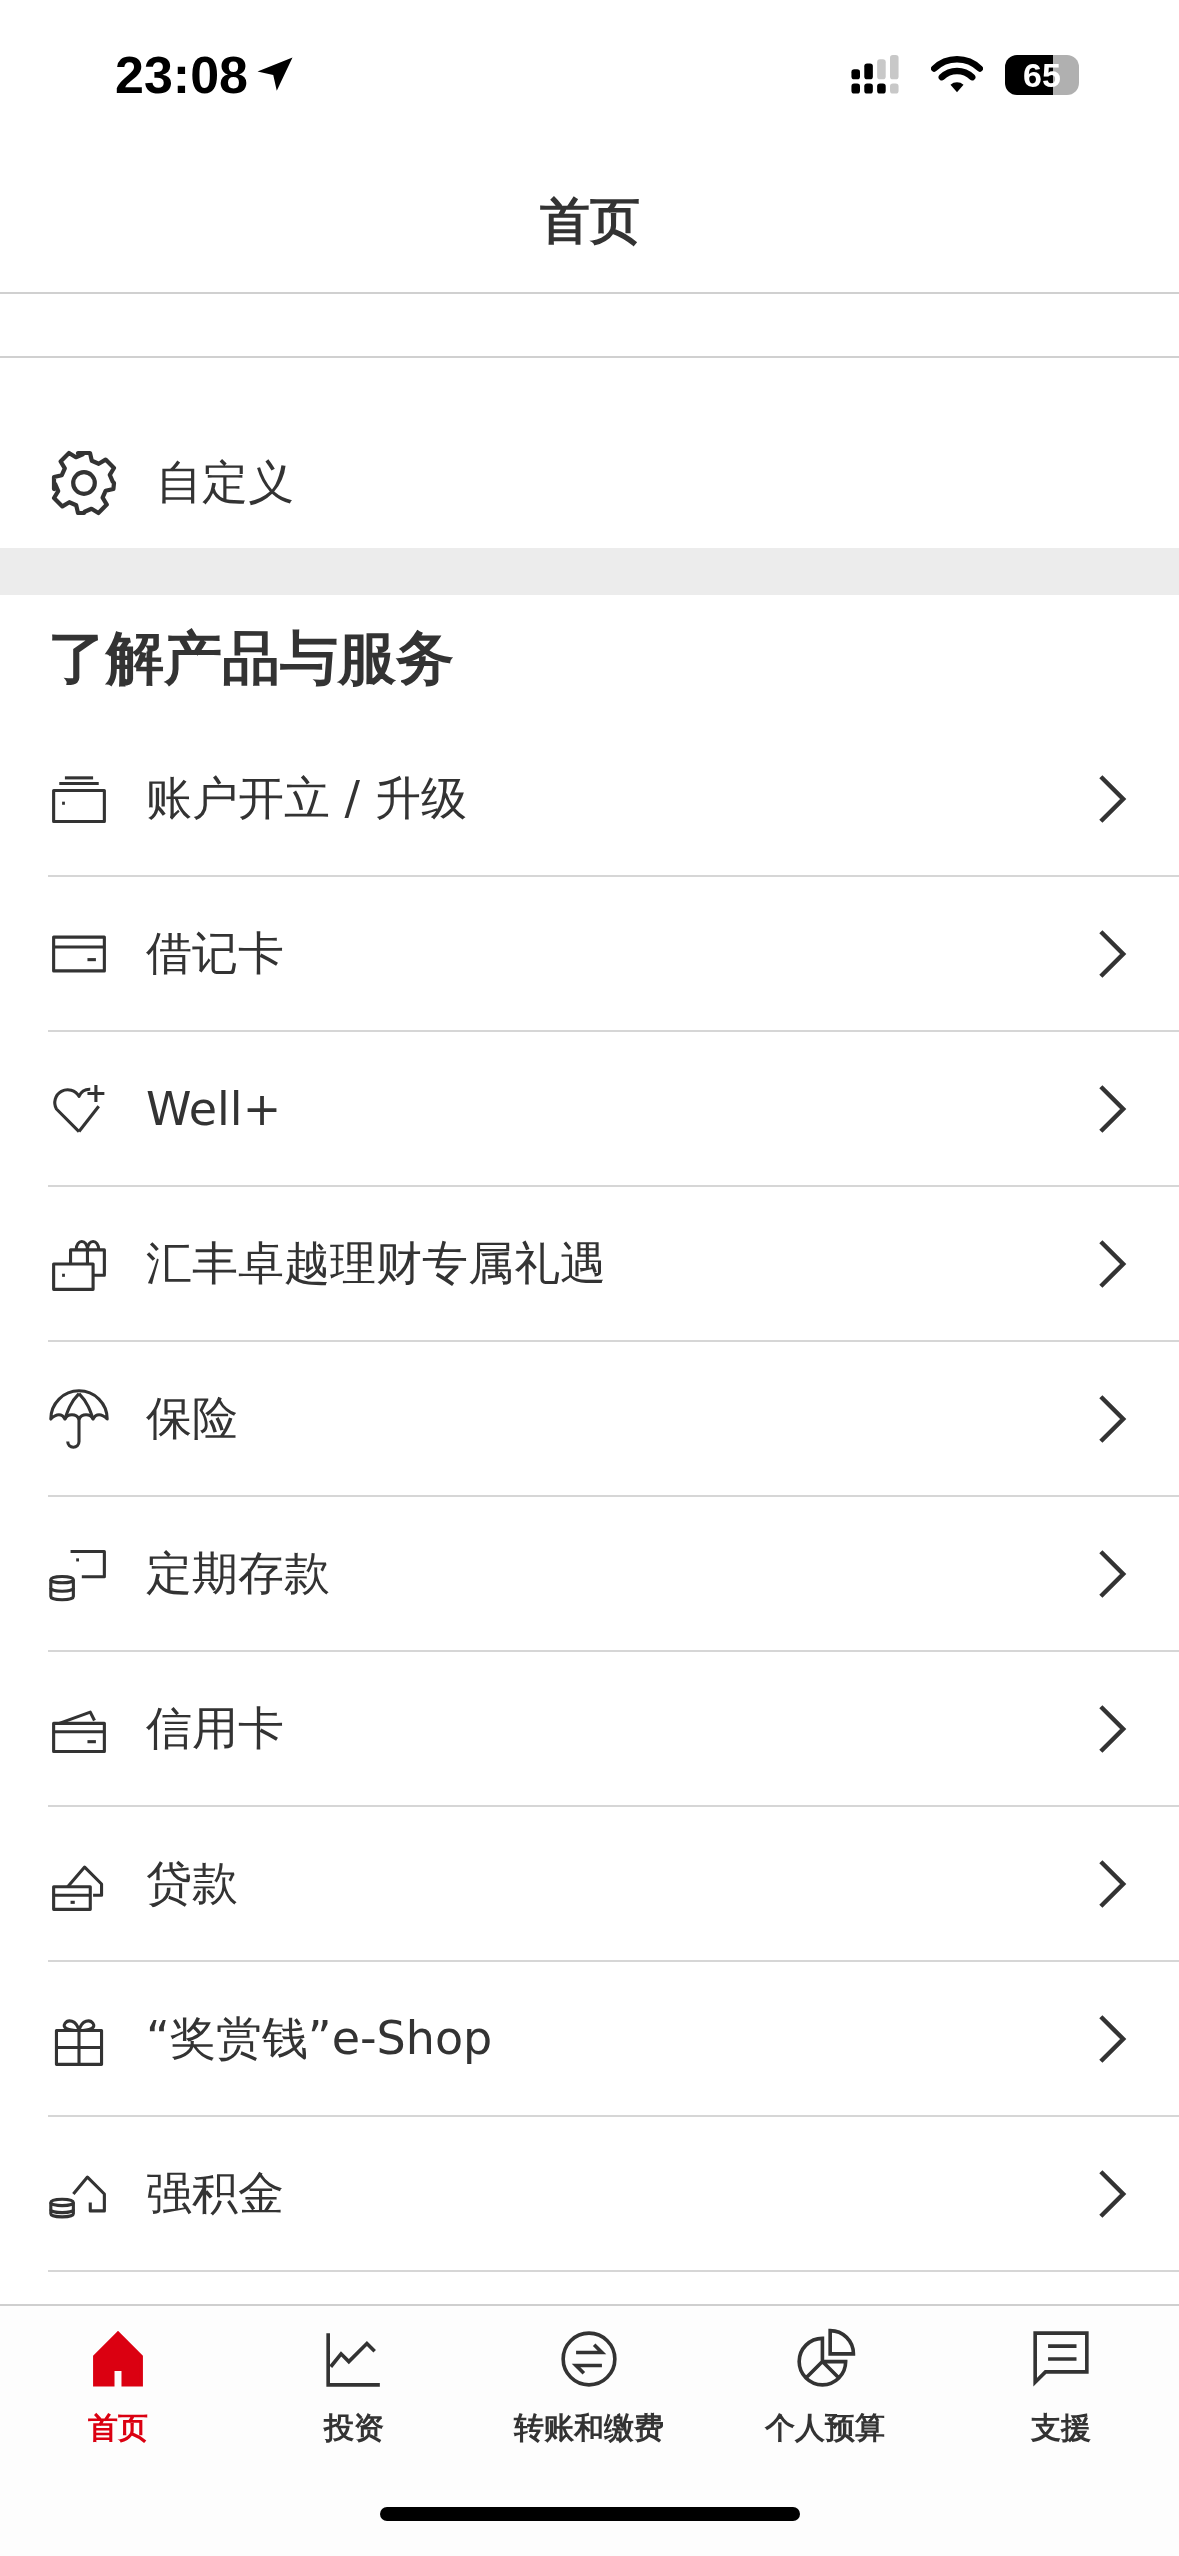  I want to click on tab: 投资, so click(353, 2388).